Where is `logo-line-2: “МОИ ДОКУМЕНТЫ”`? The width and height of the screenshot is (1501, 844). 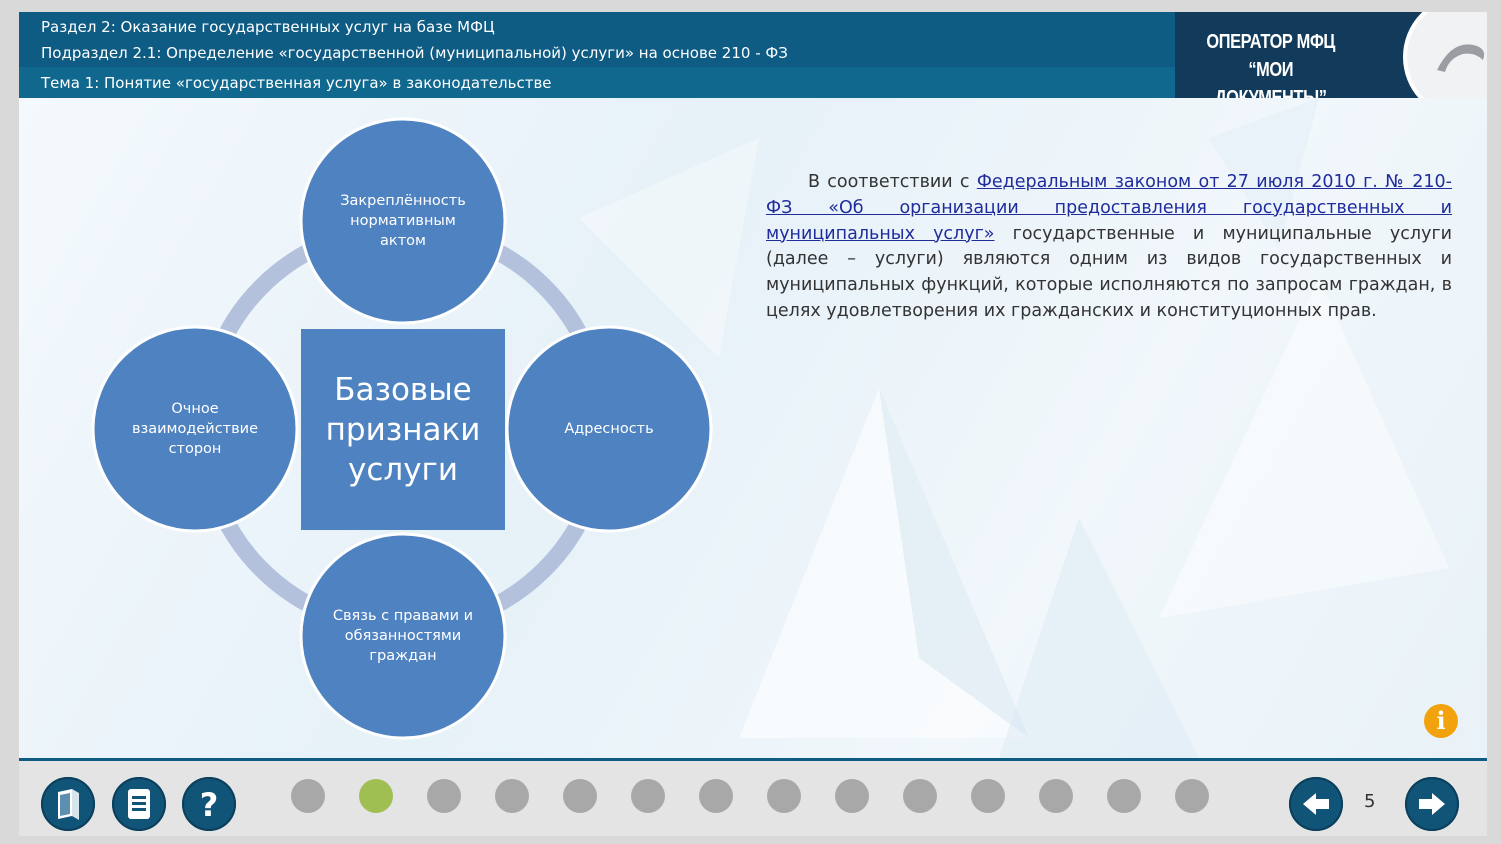
logo-line-2: “МОИ ДОКУМЕНТЫ” is located at coordinates (1270, 78).